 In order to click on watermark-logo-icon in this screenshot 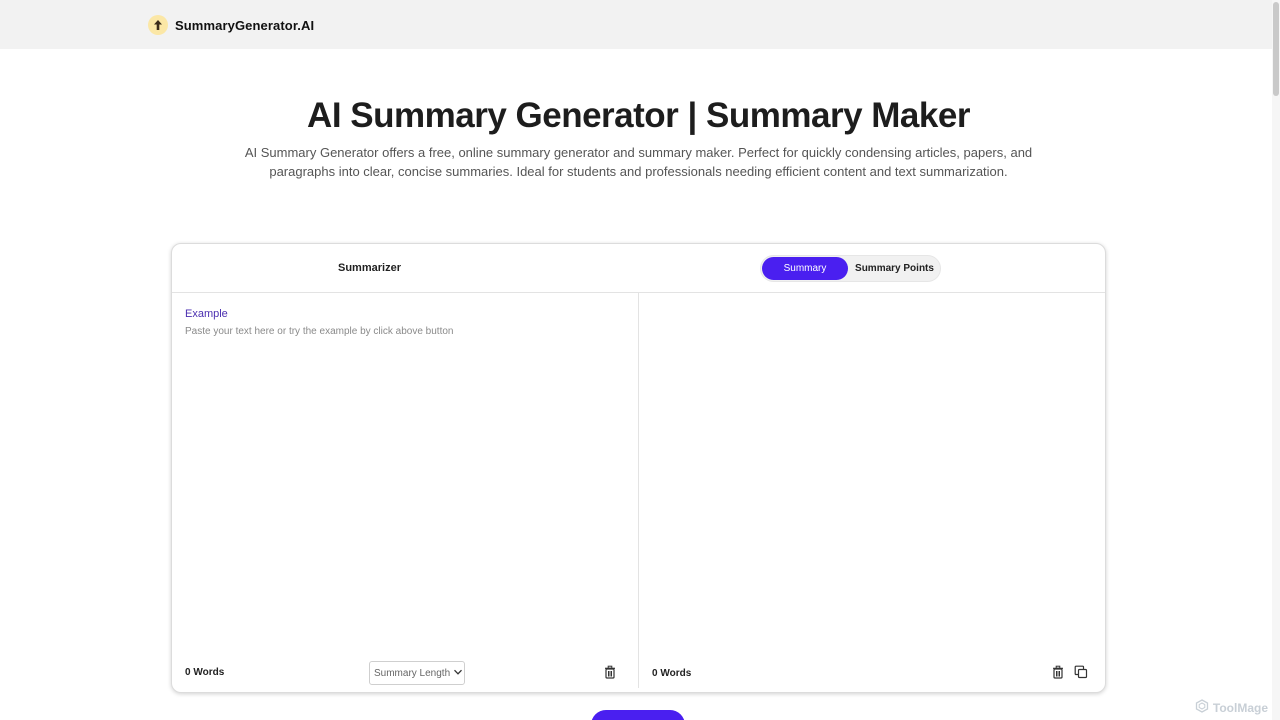, I will do `click(1202, 707)`.